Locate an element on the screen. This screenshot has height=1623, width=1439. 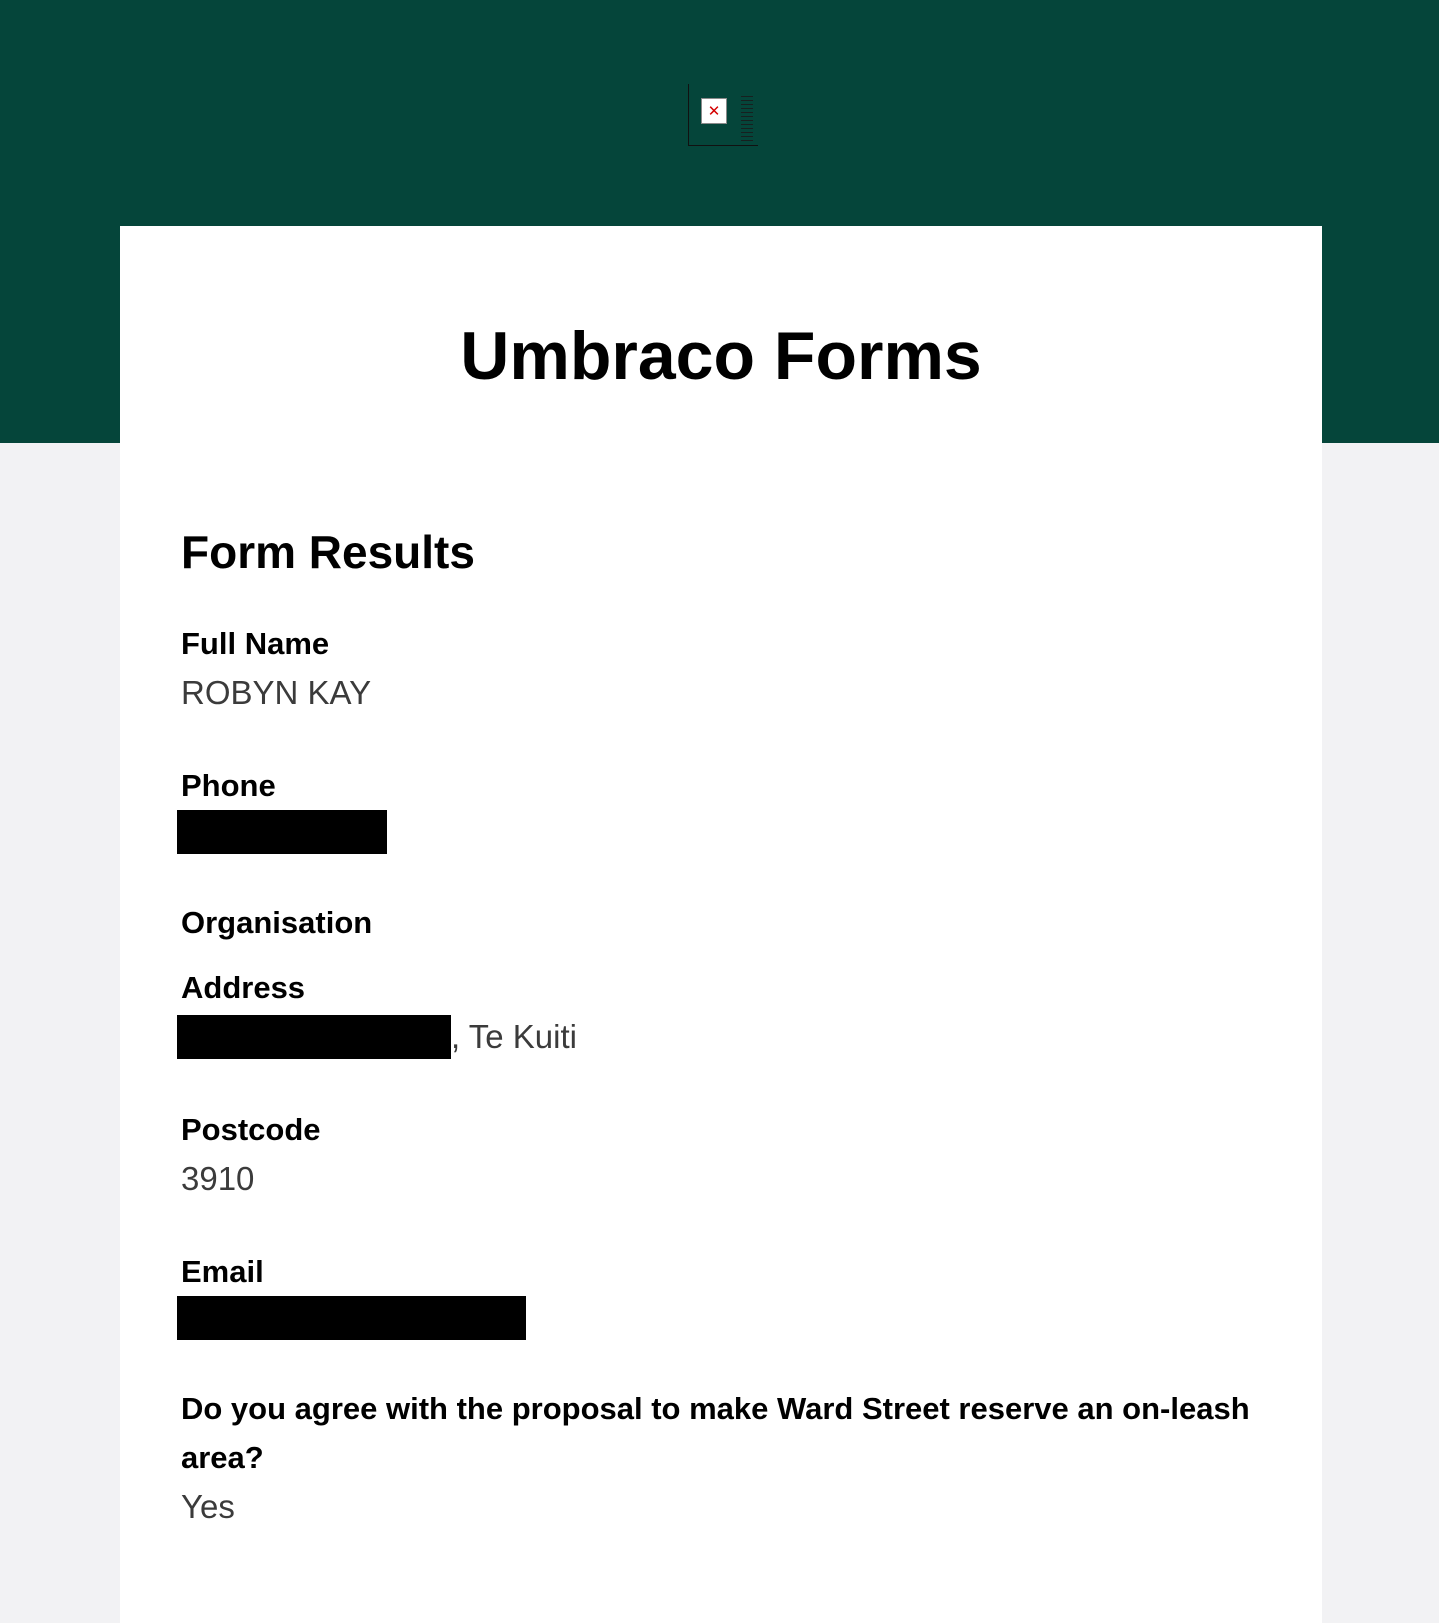
logo: ✕ is located at coordinates (723, 115).